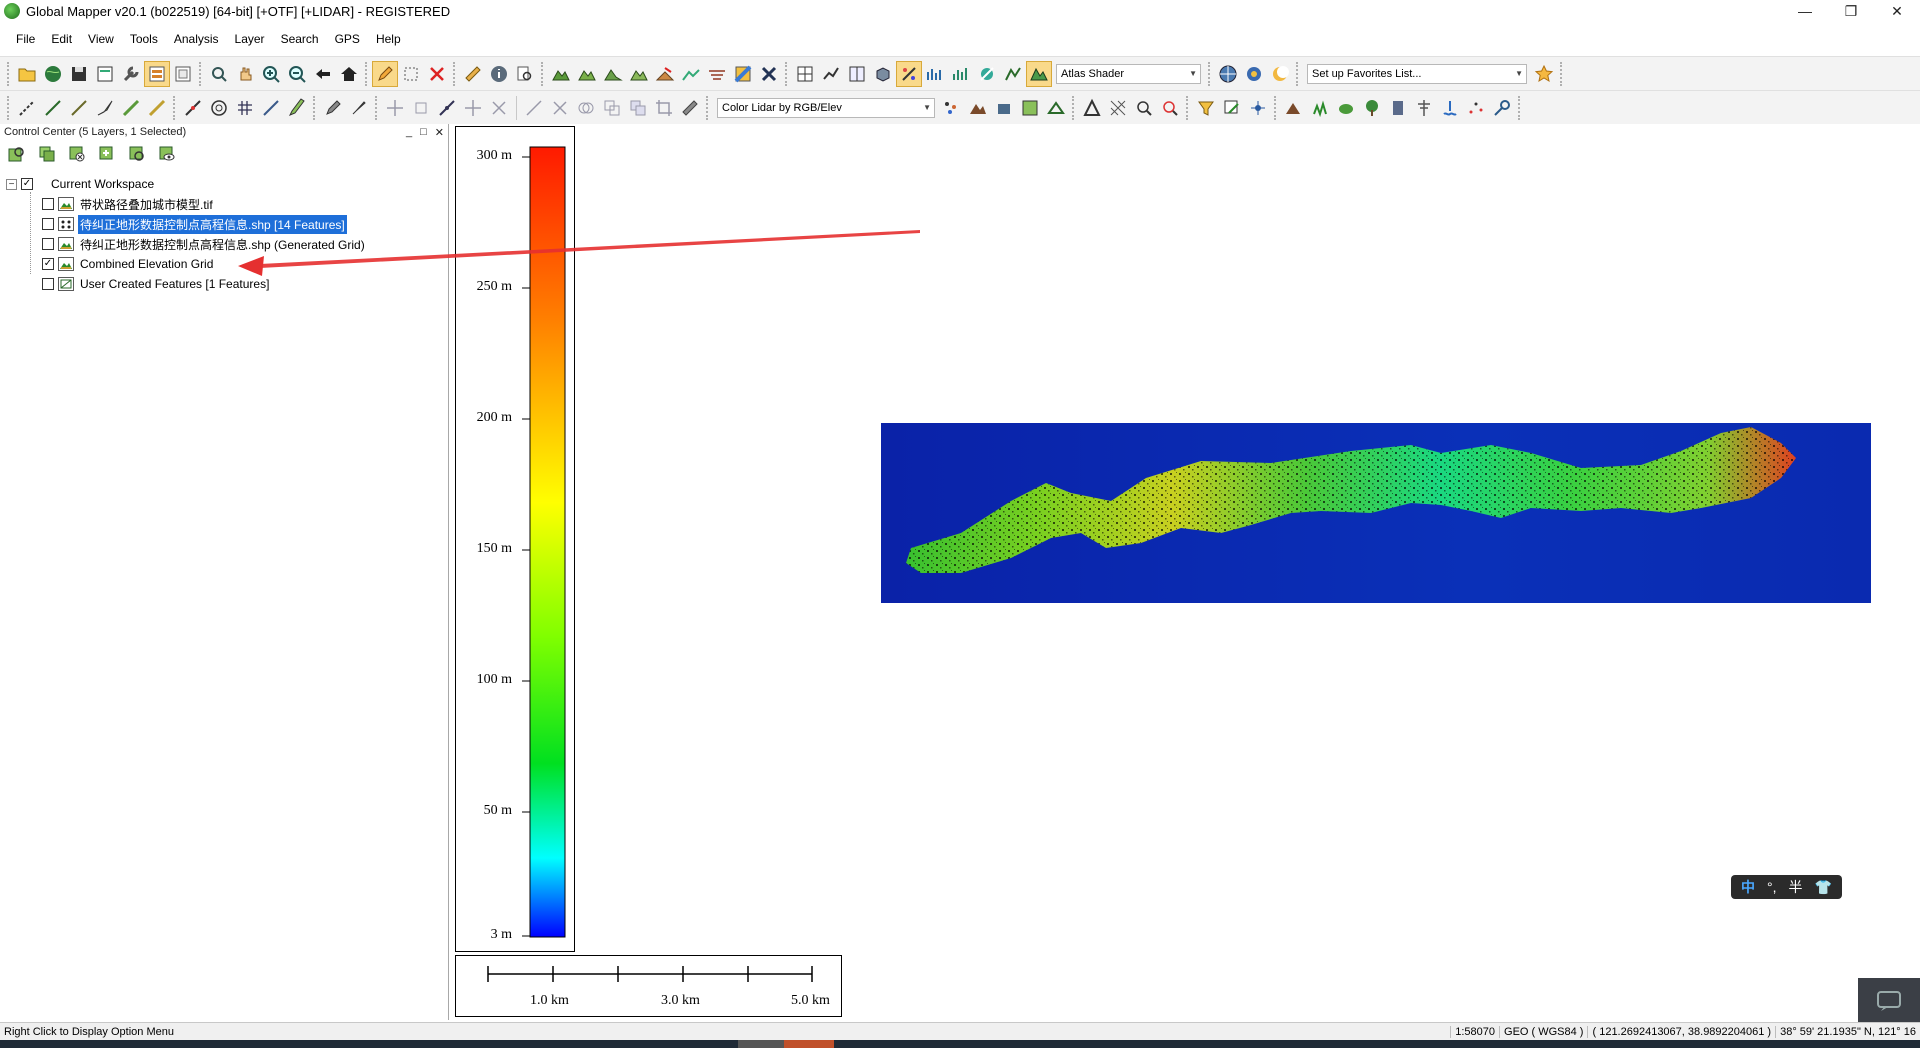 The height and width of the screenshot is (1048, 1920). Describe the element at coordinates (47, 154) in the screenshot. I see `layer-add-icon` at that location.